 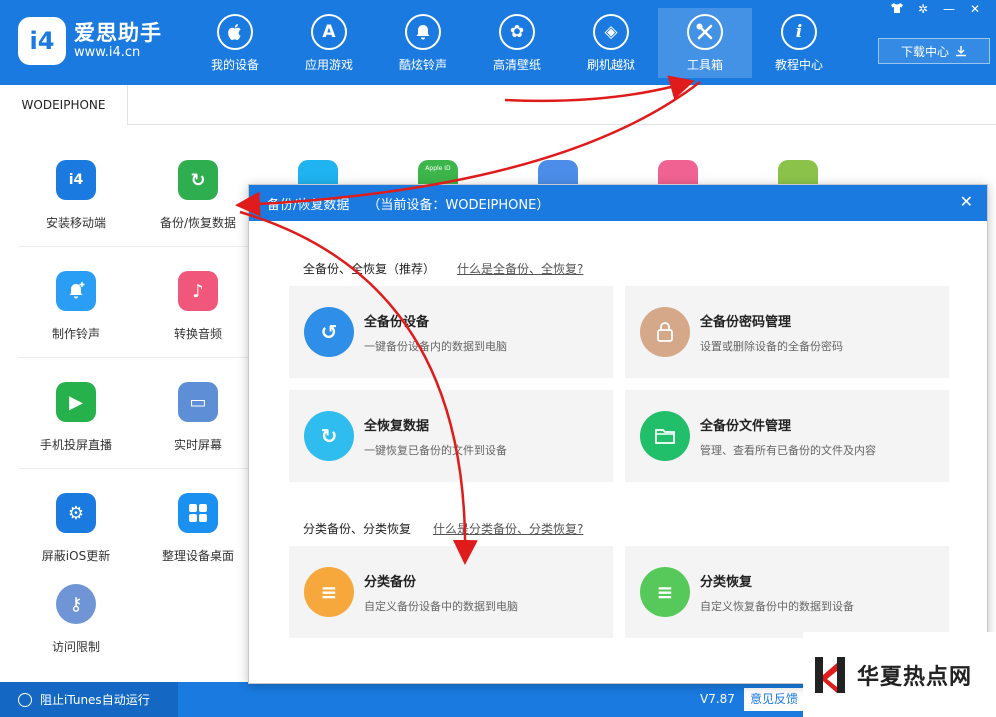 What do you see at coordinates (949, 9) in the screenshot?
I see `minimize-icon: —` at bounding box center [949, 9].